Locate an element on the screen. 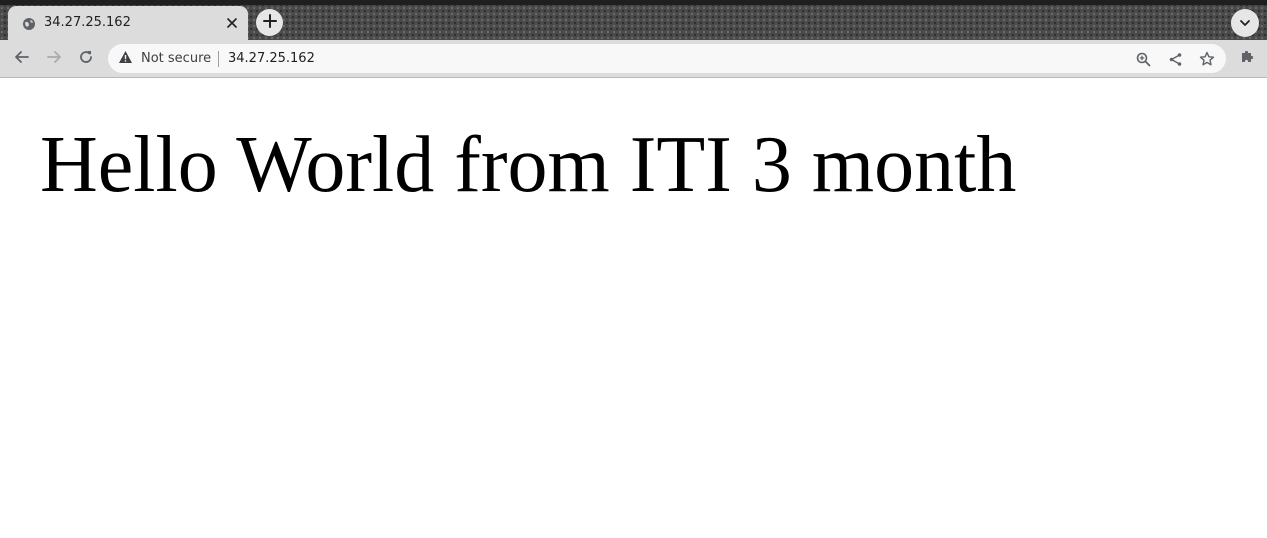 This screenshot has height=538, width=1267. star-icon is located at coordinates (1207, 59).